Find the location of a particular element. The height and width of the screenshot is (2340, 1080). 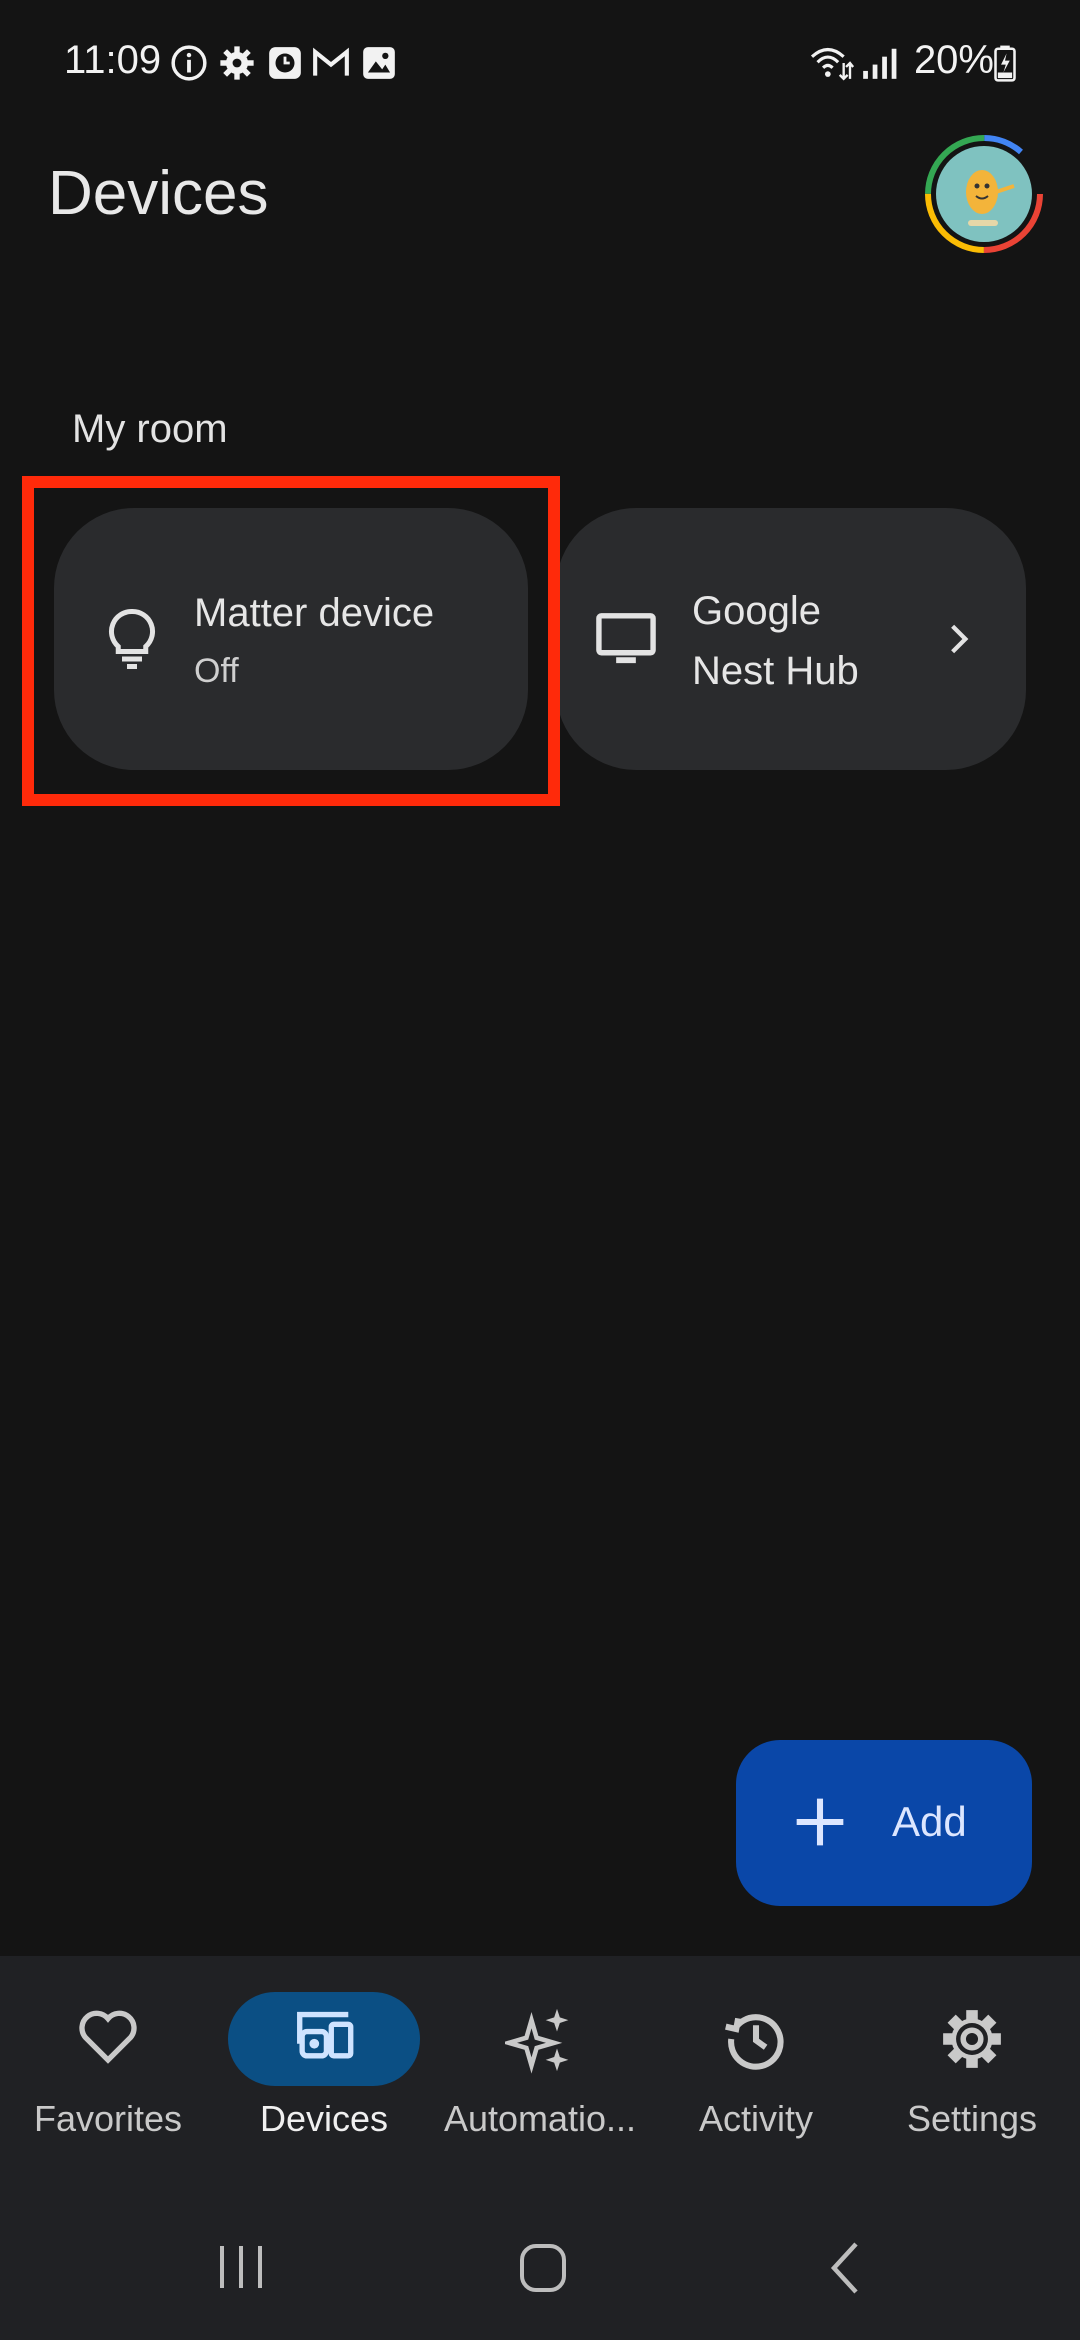

nav-label: Devices is located at coordinates (324, 2118).